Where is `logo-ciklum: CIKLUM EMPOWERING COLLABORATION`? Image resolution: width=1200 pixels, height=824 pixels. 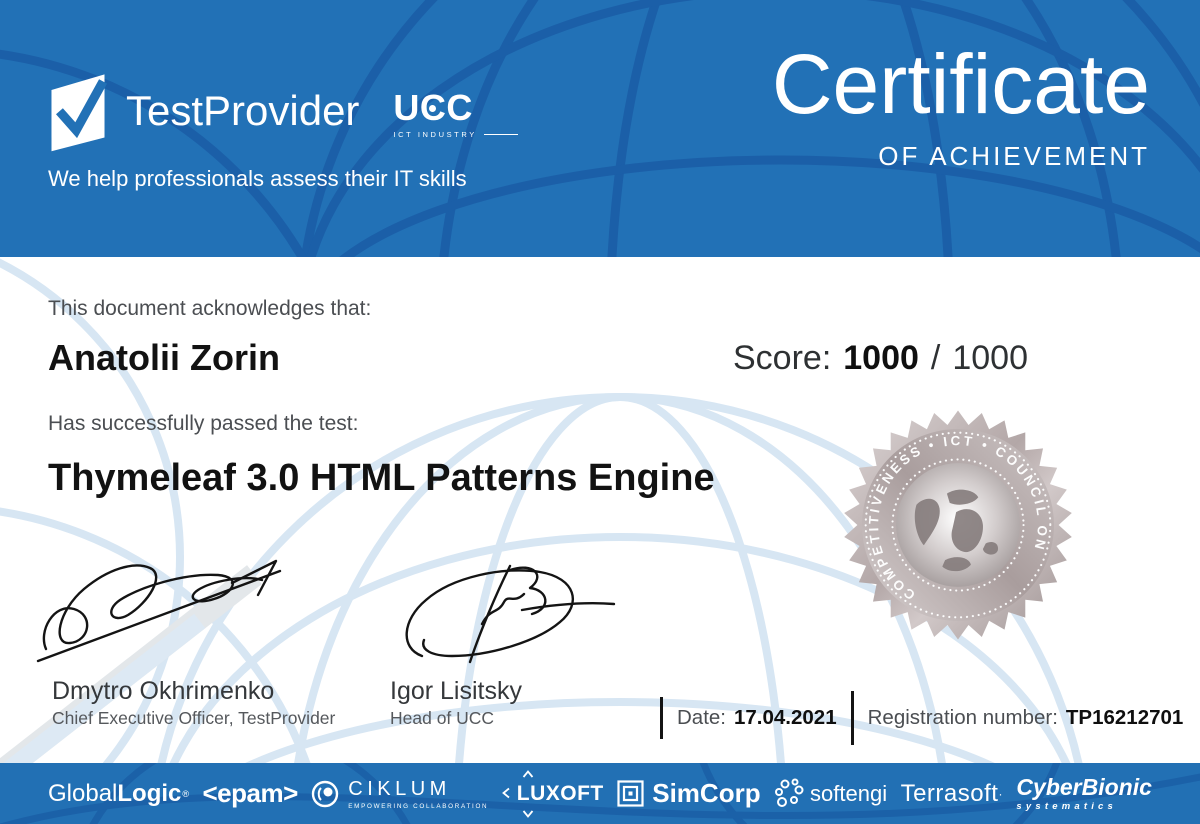 logo-ciklum: CIKLUM EMPOWERING COLLABORATION is located at coordinates (399, 794).